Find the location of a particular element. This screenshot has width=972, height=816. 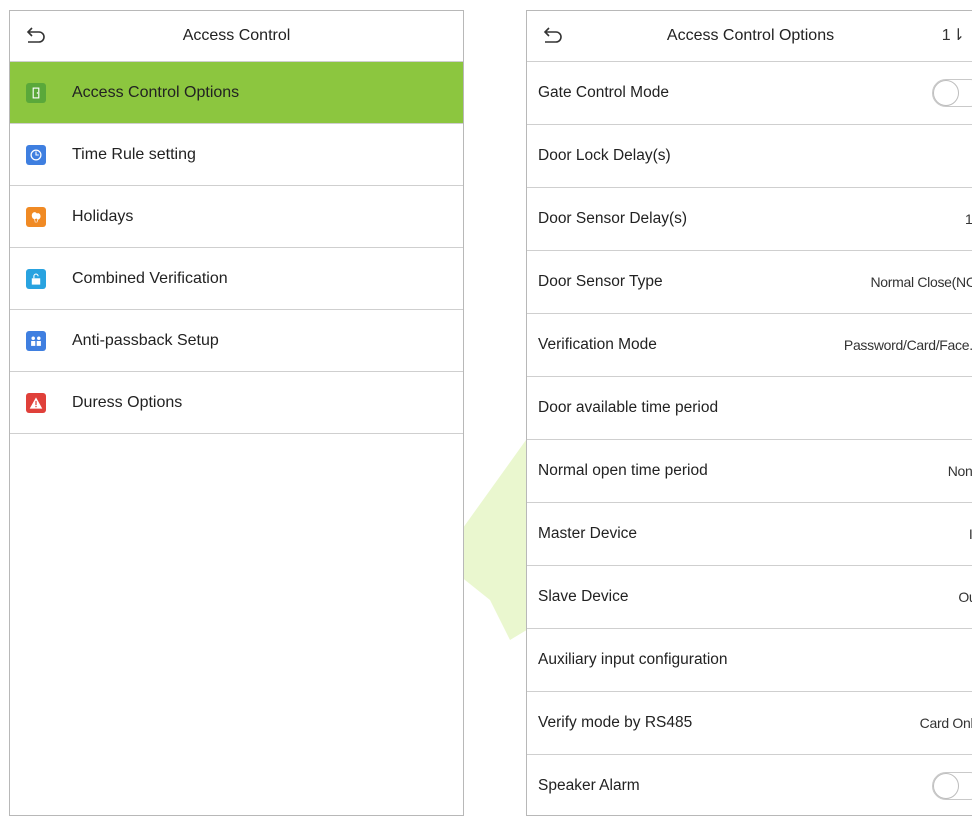

page-title: Access Control Options is located at coordinates (750, 35).